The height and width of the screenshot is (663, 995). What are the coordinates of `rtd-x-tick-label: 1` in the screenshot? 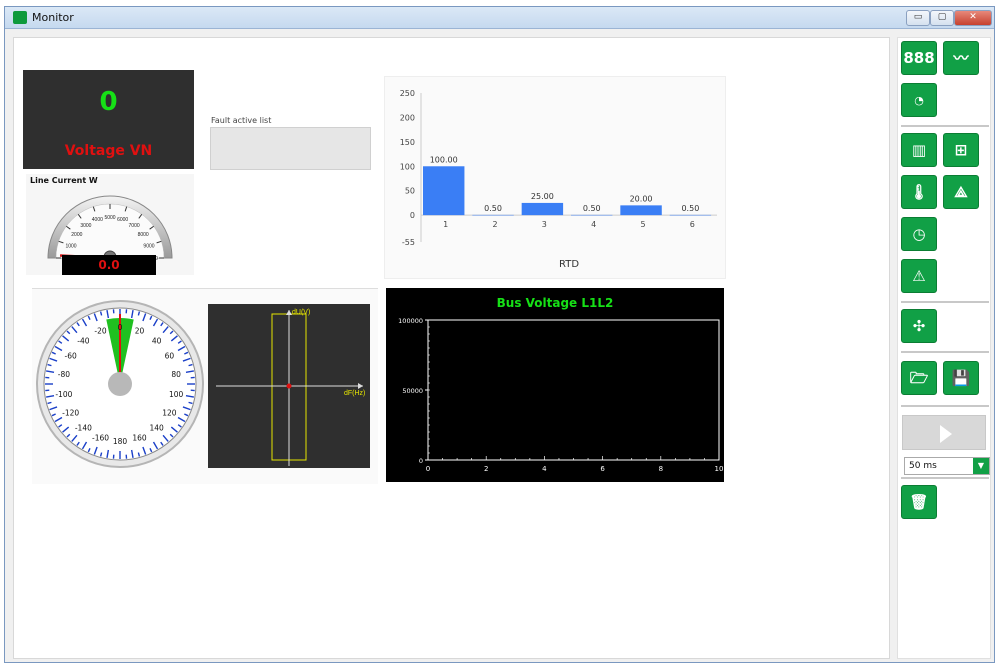 It's located at (445, 224).